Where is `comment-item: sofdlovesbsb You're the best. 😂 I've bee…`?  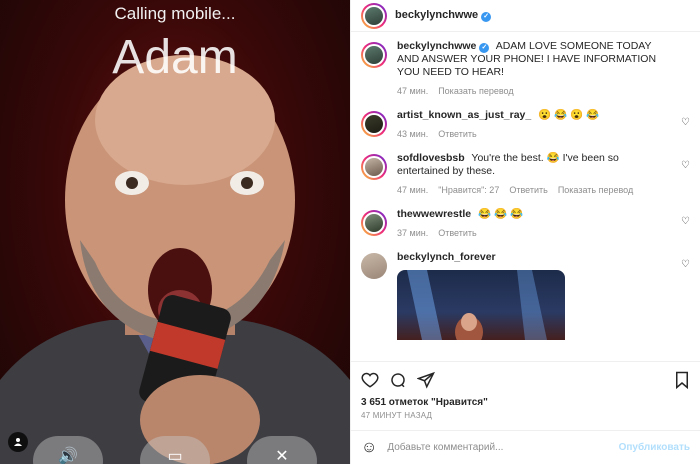
comment-item: sofdlovesbsb You're the best. 😂 I've bee… is located at coordinates (525, 174).